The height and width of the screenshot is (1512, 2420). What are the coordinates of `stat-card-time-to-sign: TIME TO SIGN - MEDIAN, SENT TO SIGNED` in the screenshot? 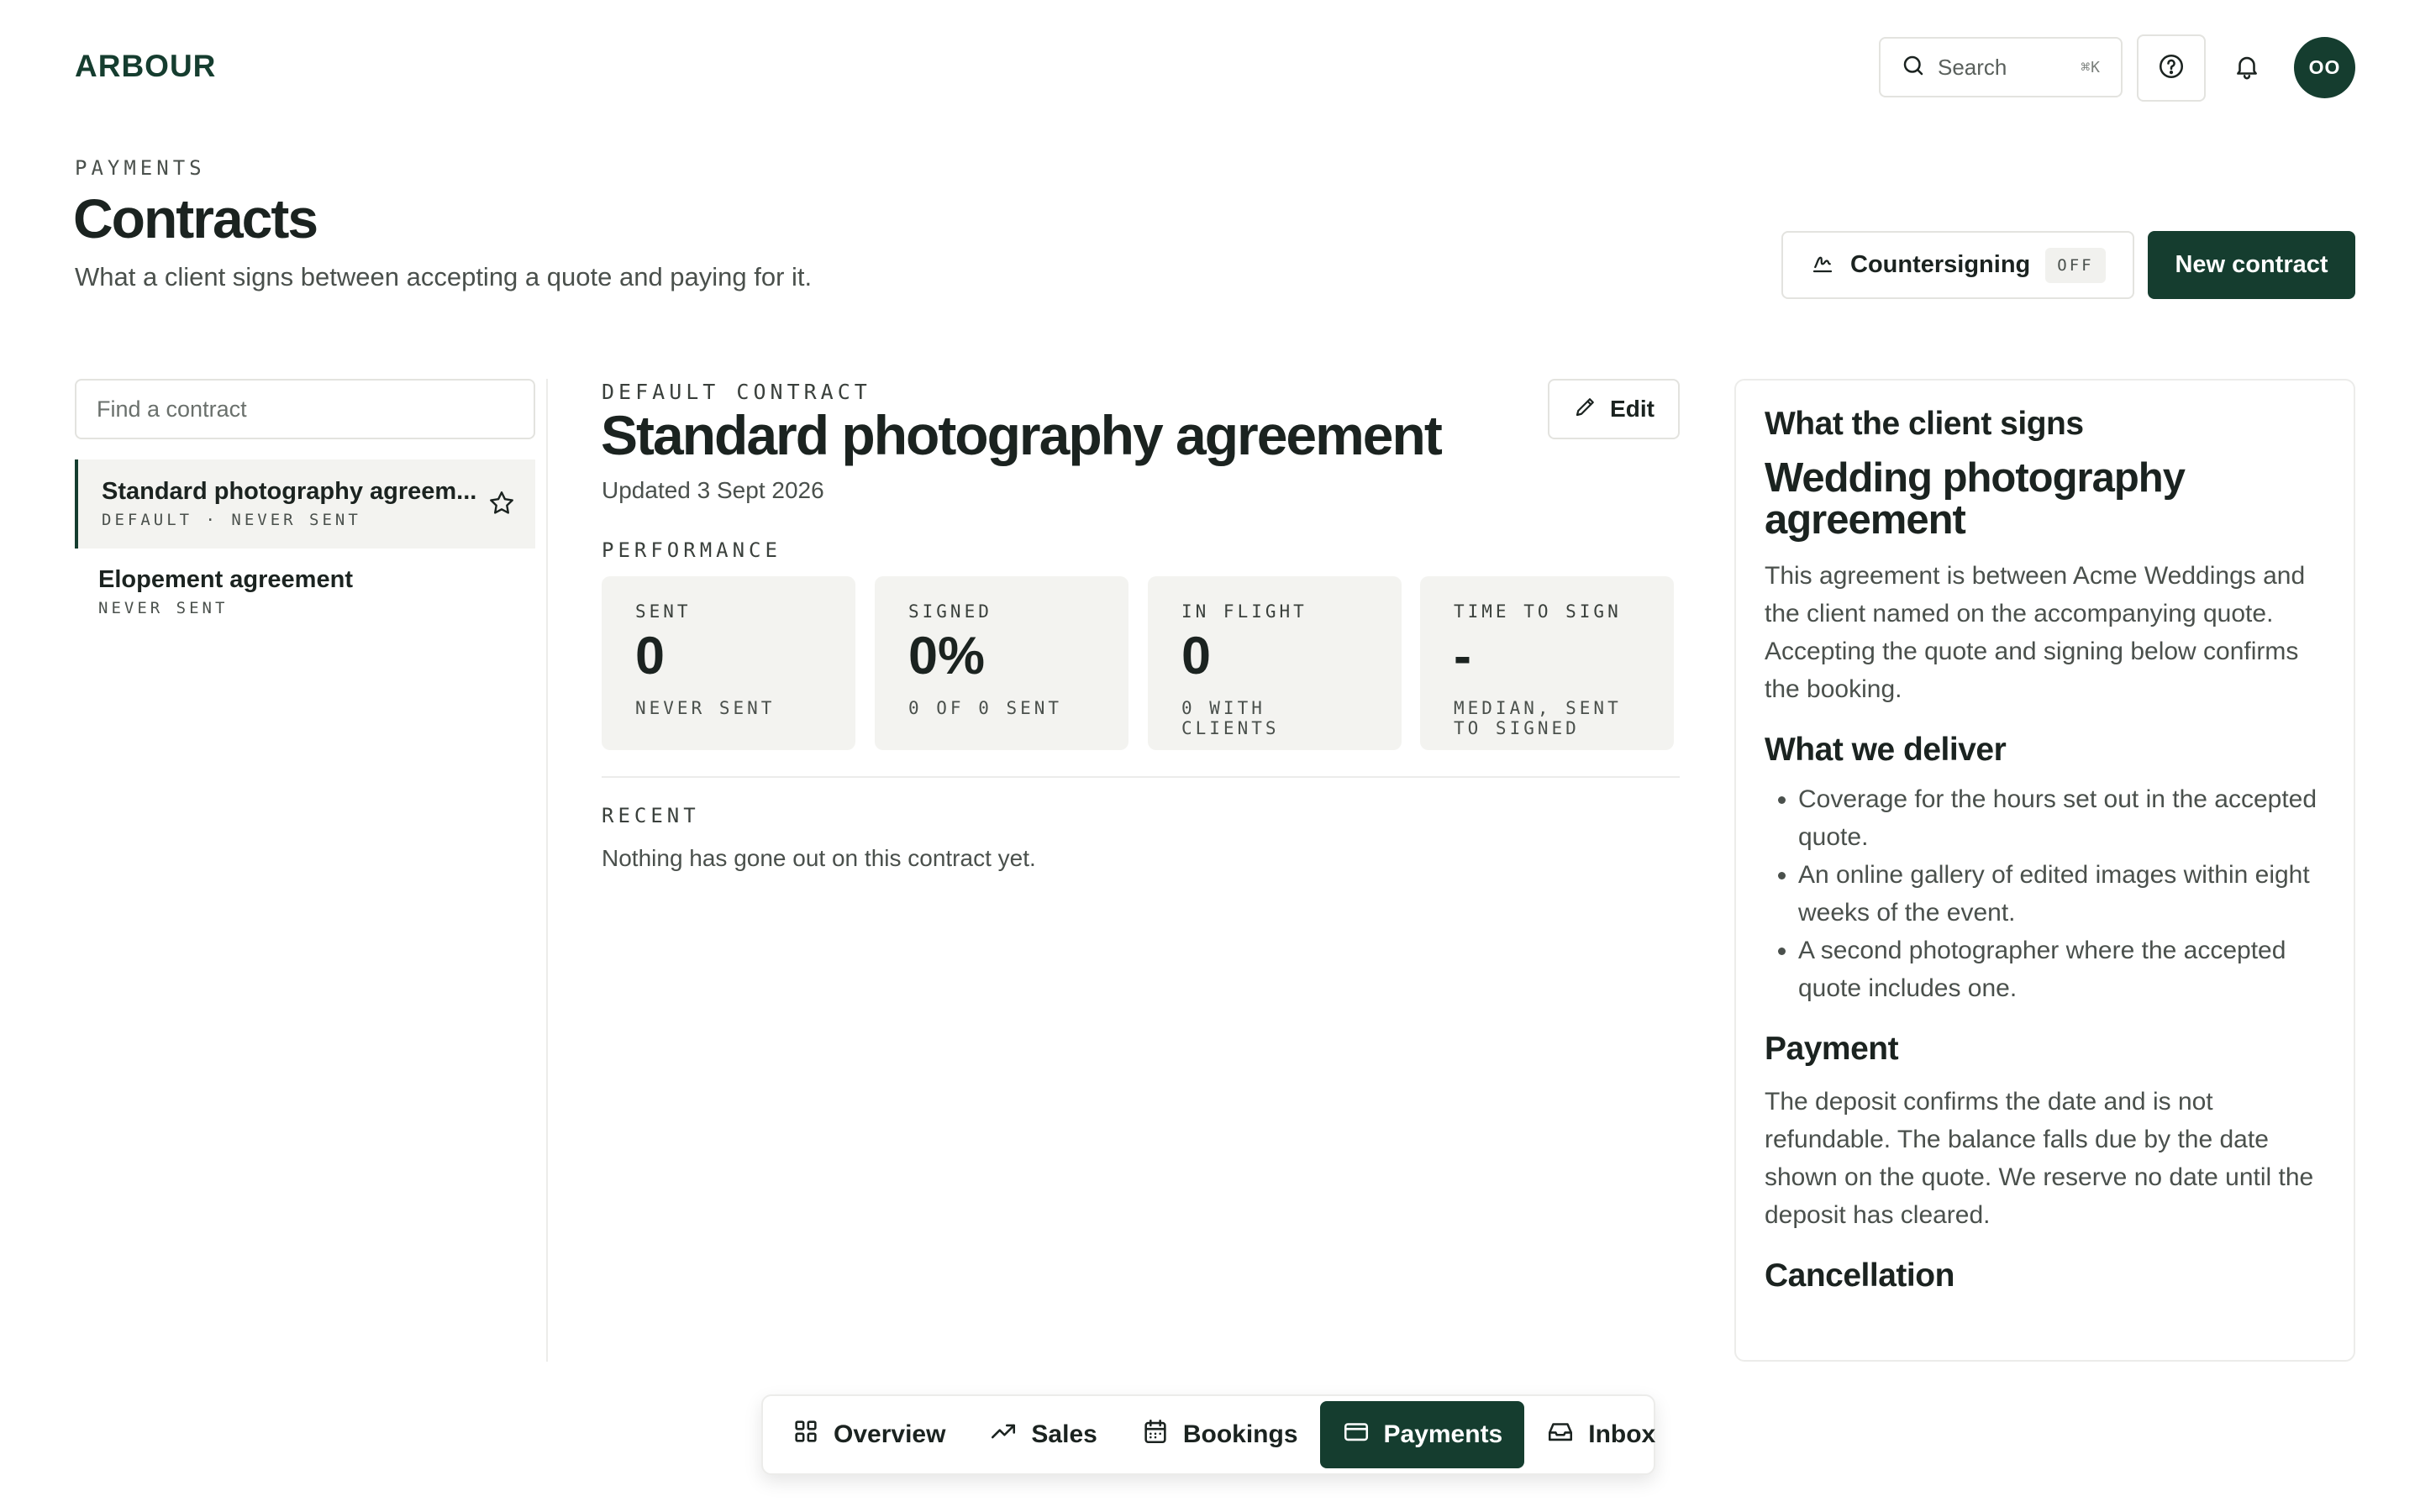 It's located at (1547, 663).